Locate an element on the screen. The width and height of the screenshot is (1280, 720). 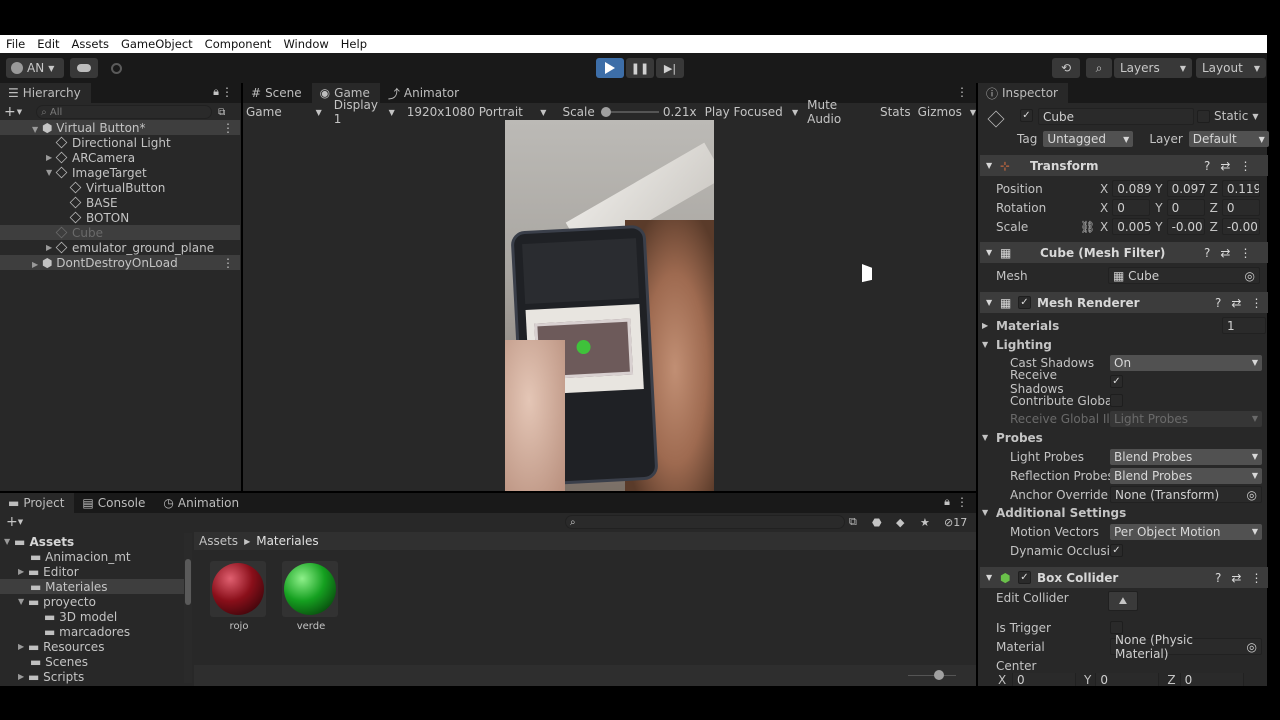
scale-x-field: 0.005 is located at coordinates (1132, 226).